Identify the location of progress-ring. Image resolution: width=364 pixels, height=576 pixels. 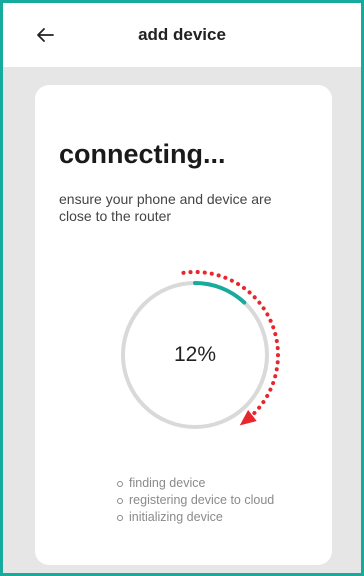
(200, 349).